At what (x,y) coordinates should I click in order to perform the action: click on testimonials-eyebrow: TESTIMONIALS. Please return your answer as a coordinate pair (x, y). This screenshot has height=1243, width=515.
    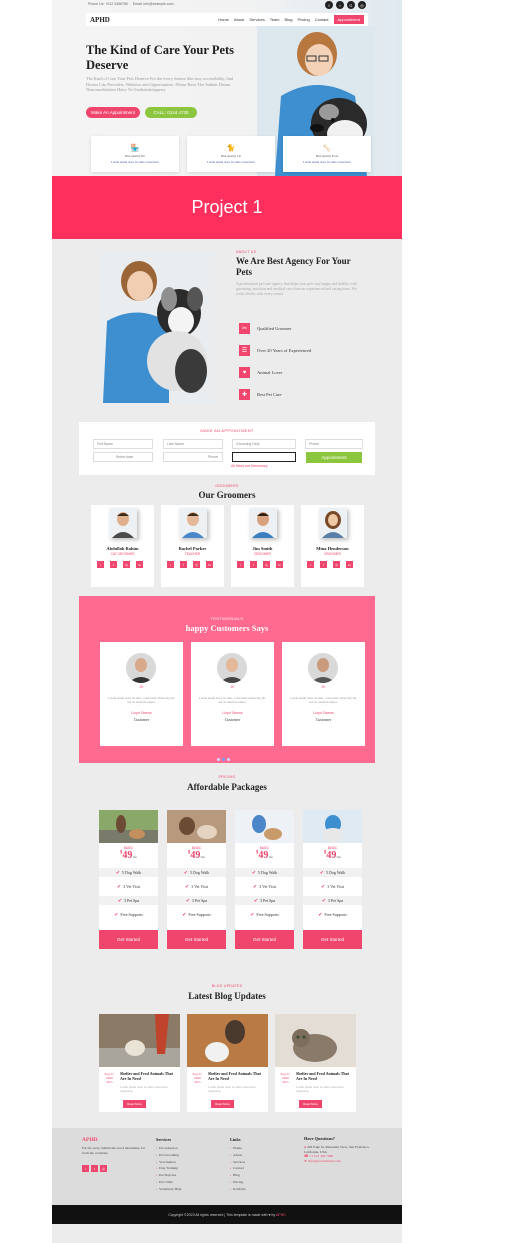
    Looking at the image, I should click on (227, 619).